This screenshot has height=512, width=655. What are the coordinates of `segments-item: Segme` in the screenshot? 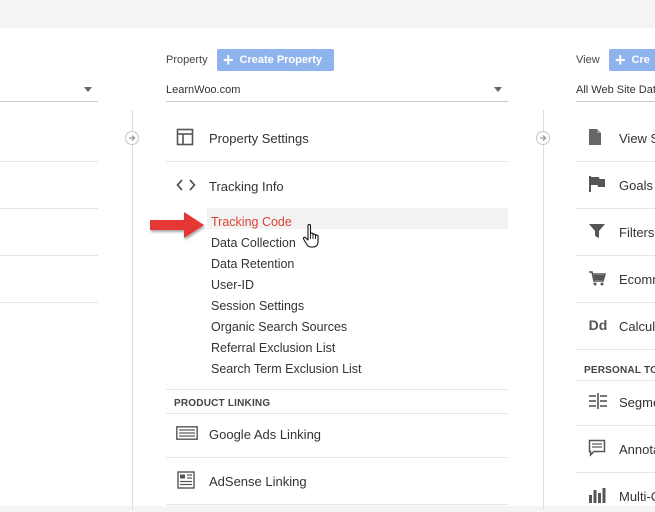 It's located at (621, 402).